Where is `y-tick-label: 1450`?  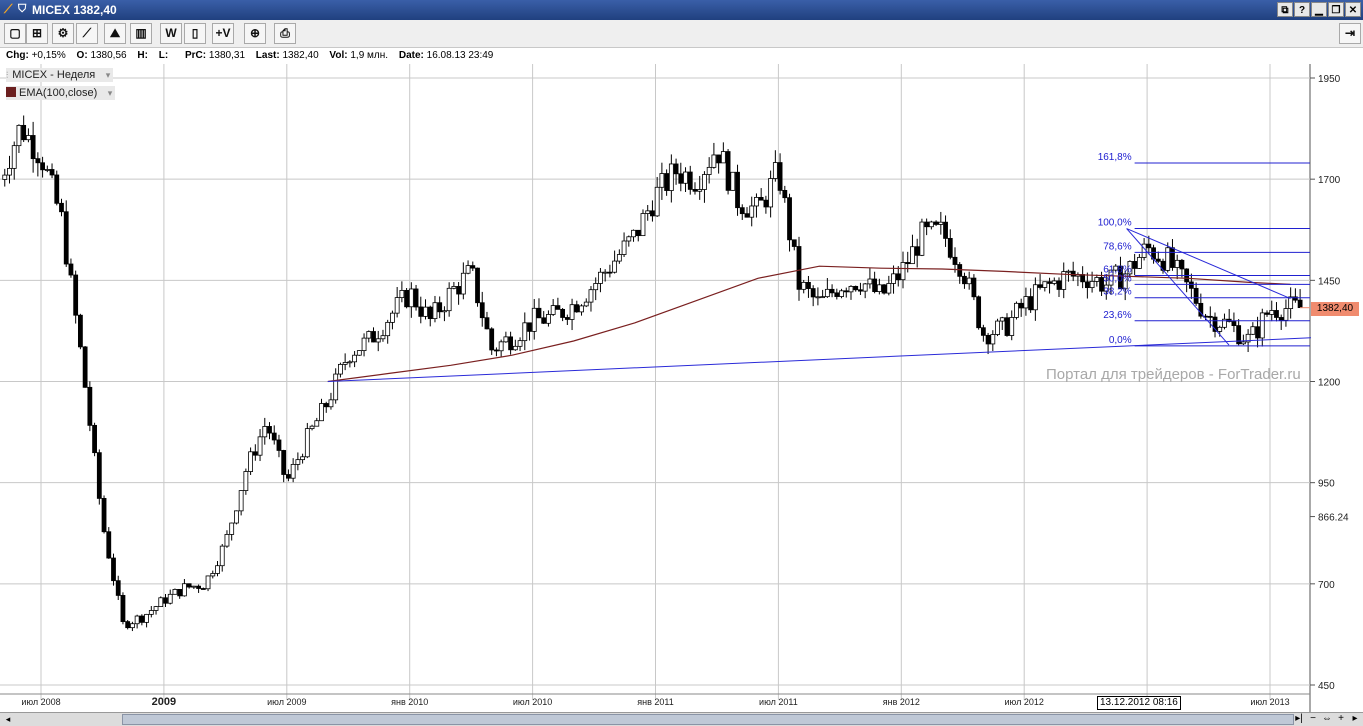 y-tick-label: 1450 is located at coordinates (1329, 281).